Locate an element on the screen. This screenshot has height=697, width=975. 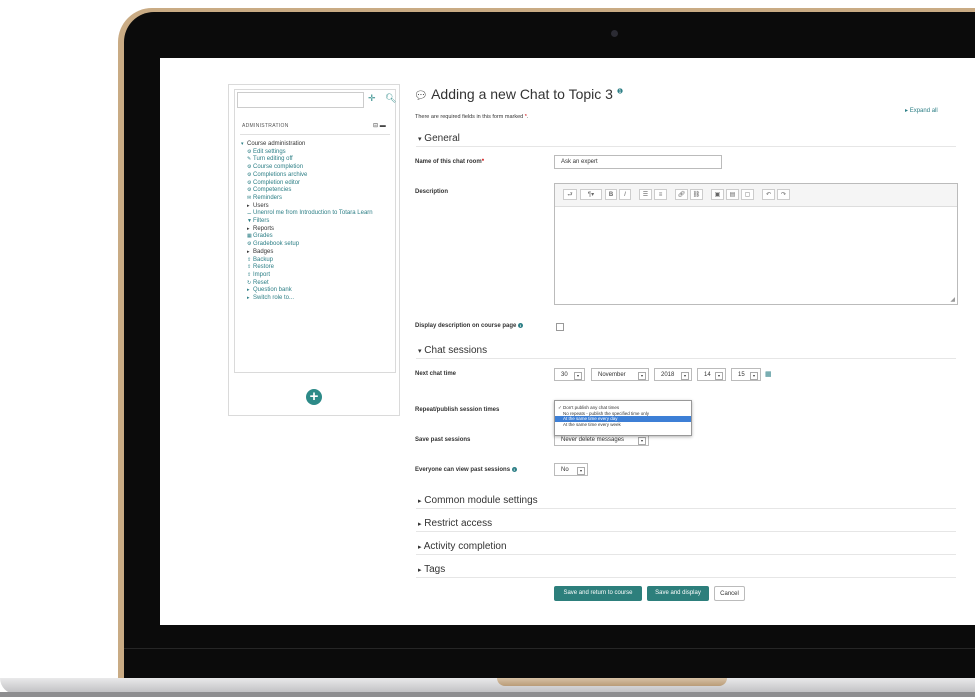
sidebar-item-completion-editor: ⚙ Completion editor is located at coordinates (316, 184).